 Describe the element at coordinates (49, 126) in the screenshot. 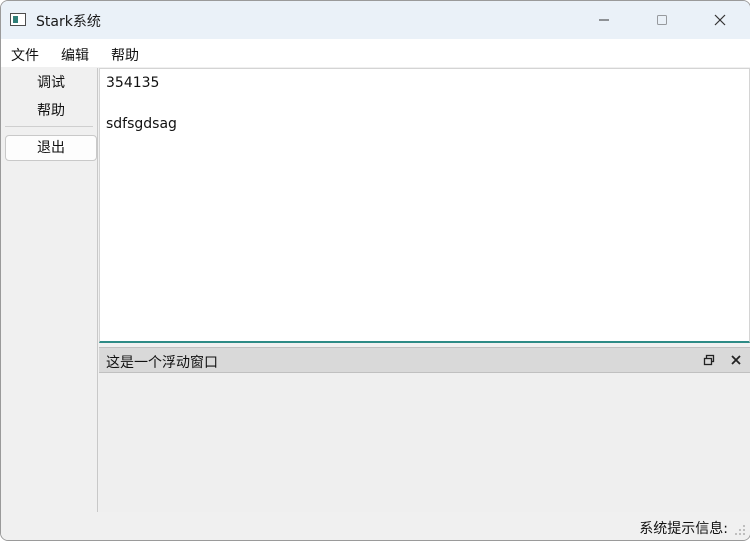

I see `toolbox-separator` at that location.